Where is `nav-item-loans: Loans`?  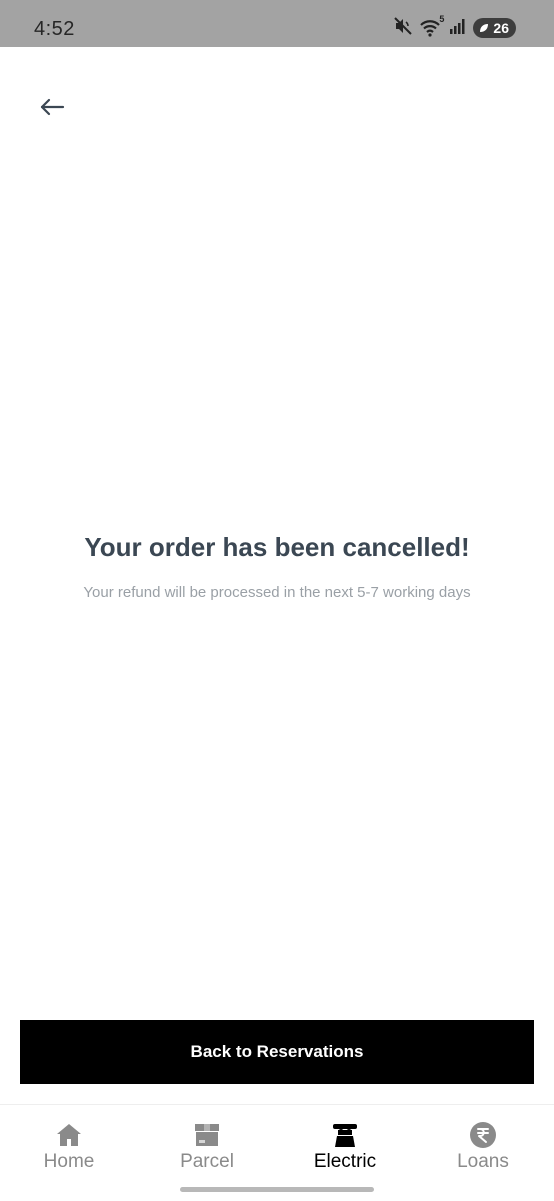
nav-item-loans: Loans is located at coordinates (483, 1153).